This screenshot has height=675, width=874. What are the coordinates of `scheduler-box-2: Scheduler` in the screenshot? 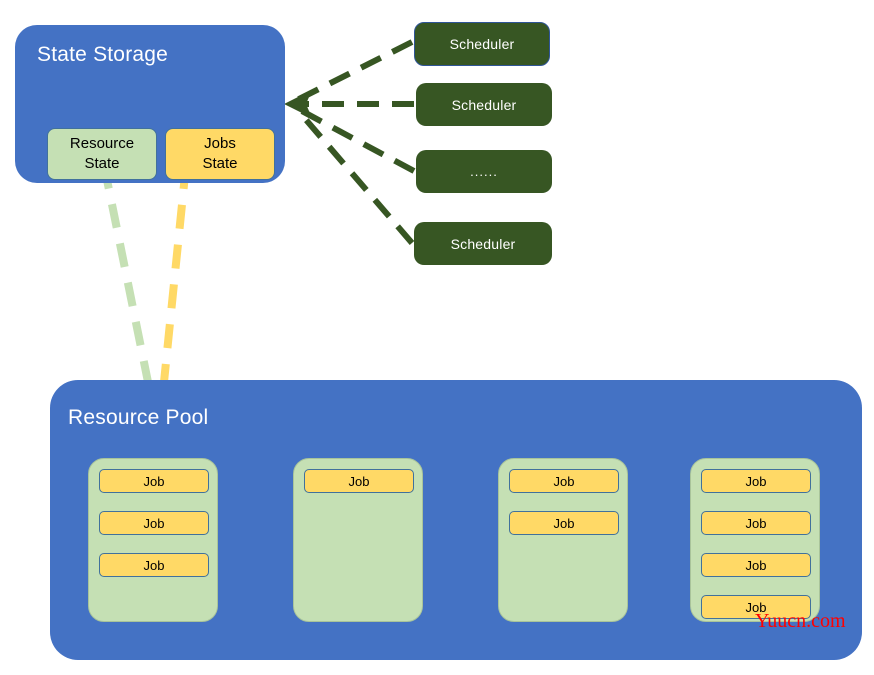 It's located at (484, 104).